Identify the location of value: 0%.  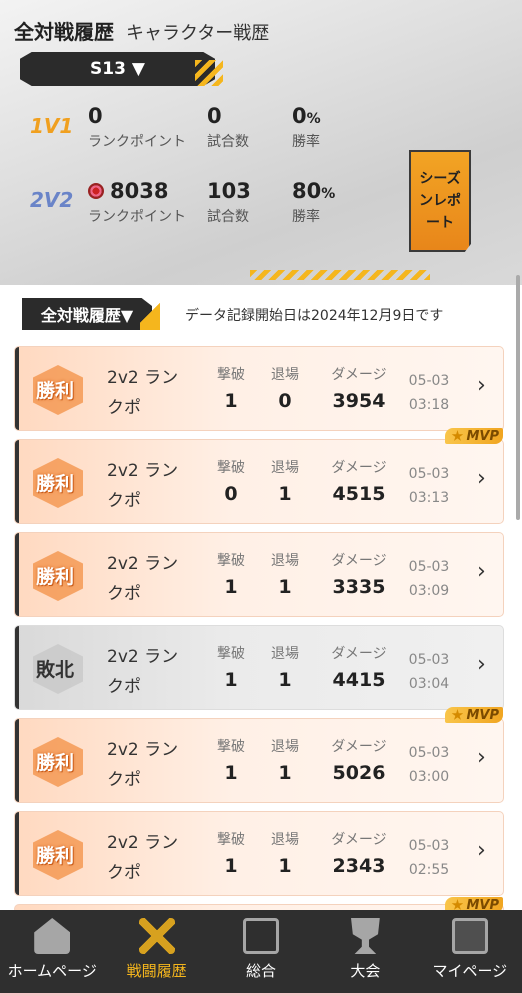
(306, 116).